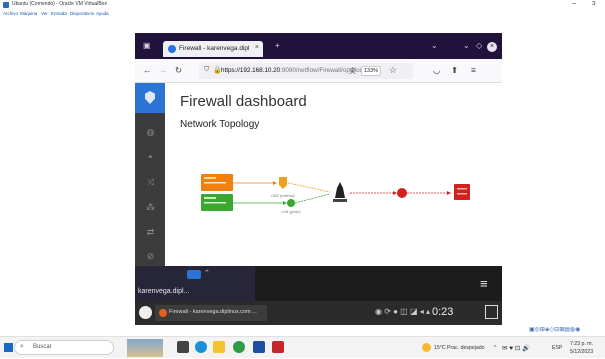  What do you see at coordinates (6, 5) in the screenshot?
I see `virtualbox-icon` at bounding box center [6, 5].